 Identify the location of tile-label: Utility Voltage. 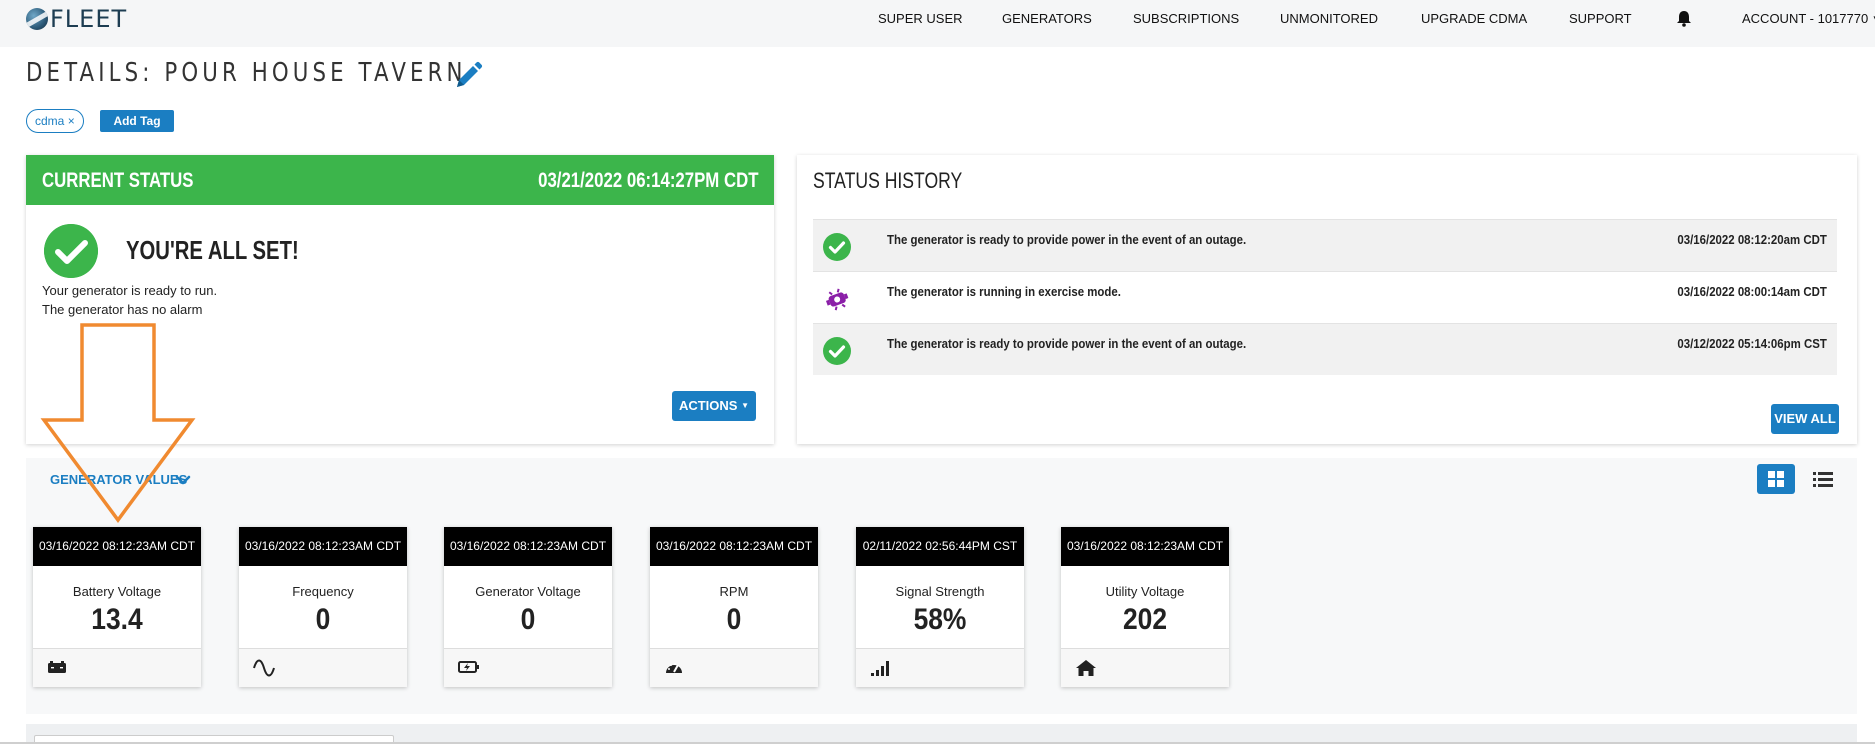
(1145, 591).